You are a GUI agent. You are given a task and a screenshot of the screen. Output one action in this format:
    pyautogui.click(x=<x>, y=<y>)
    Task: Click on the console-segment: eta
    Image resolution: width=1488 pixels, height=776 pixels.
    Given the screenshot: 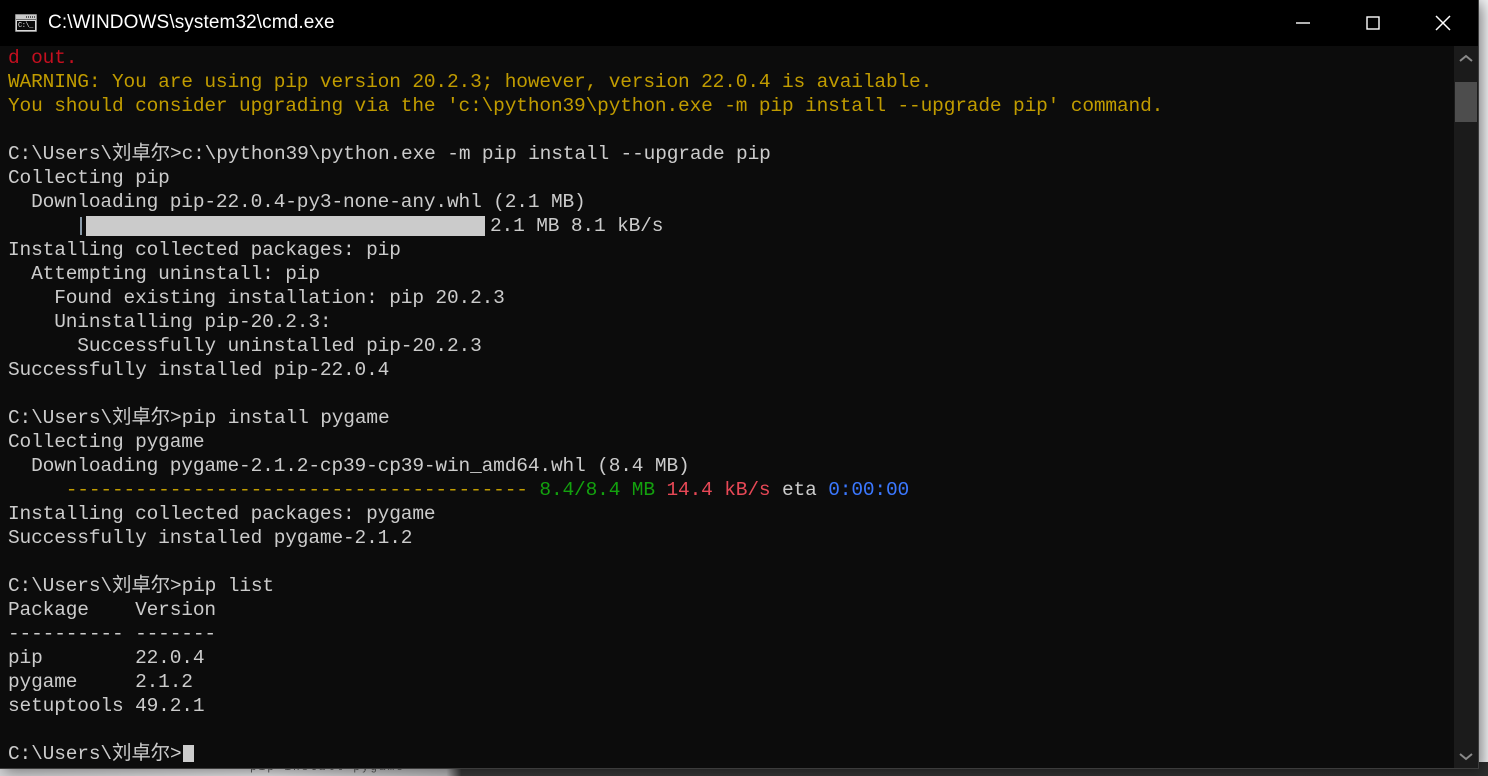 What is the action you would take?
    pyautogui.click(x=799, y=490)
    